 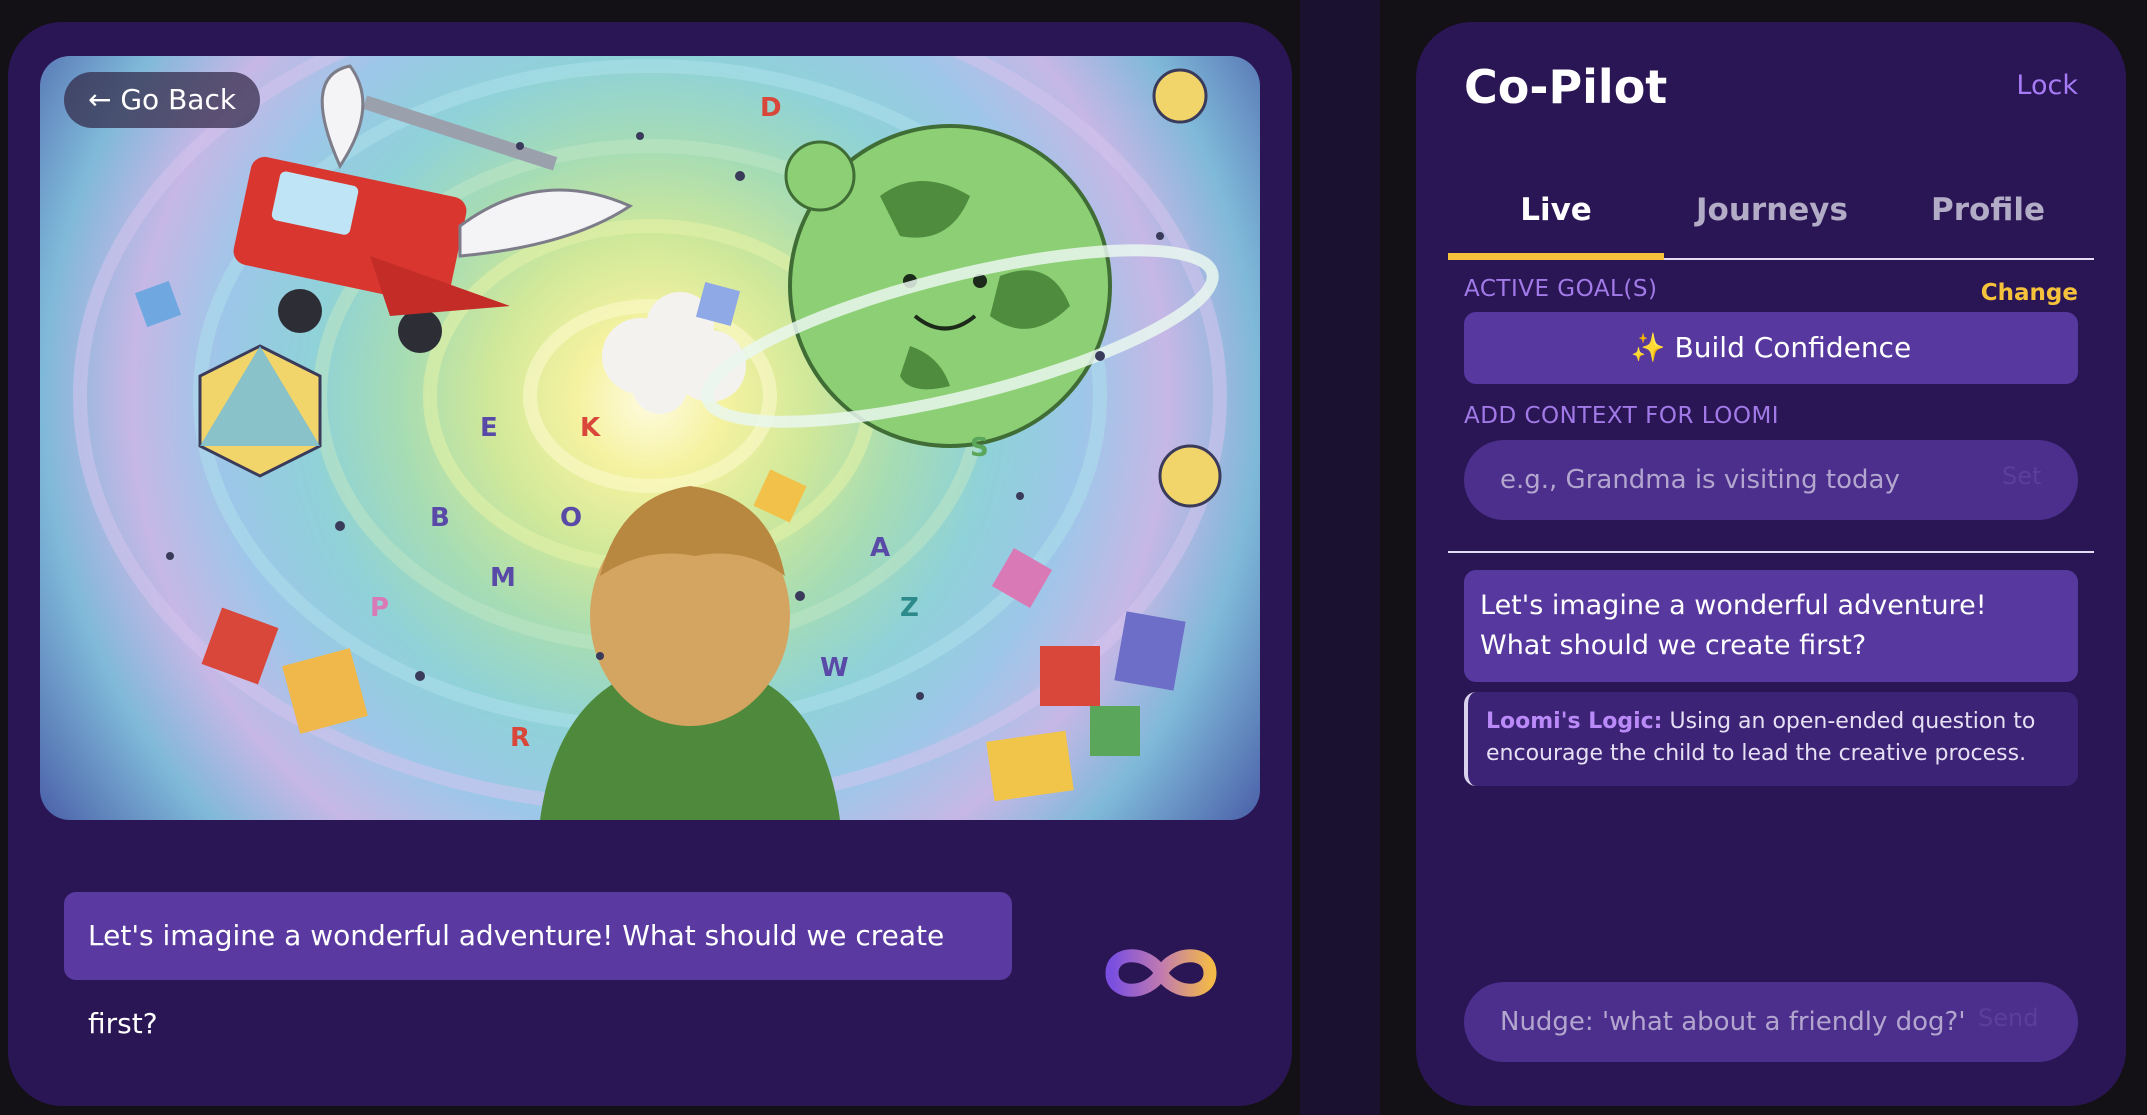 I want to click on active-goals-label: ACTIVE GOAL(S), so click(x=1561, y=289).